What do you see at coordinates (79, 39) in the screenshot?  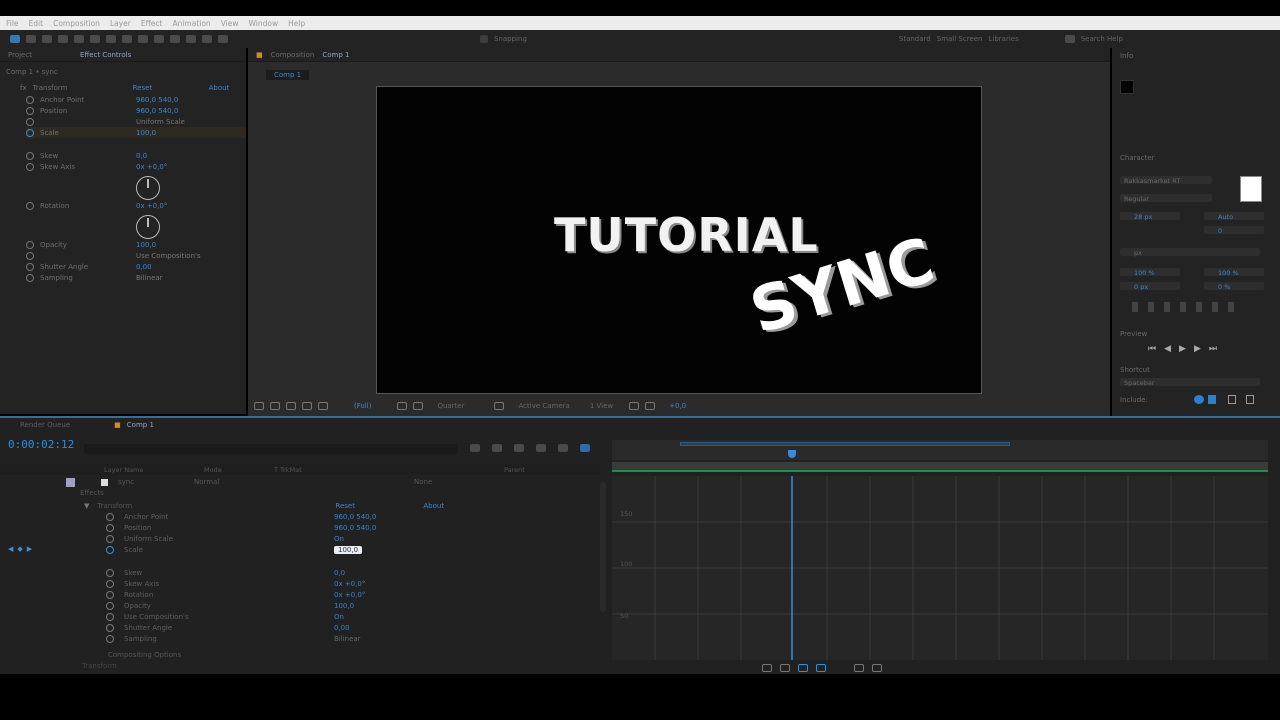 I see `camera-tool-icon` at bounding box center [79, 39].